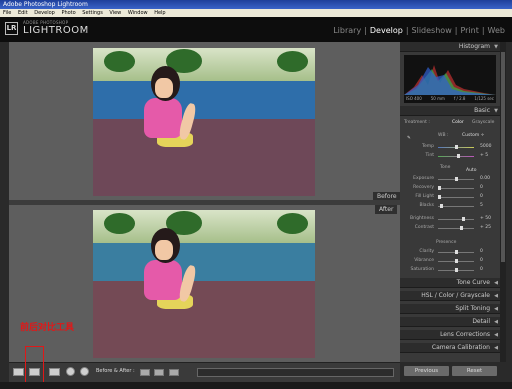 Image resolution: width=512 pixels, height=389 pixels. I want to click on hsl-header: HSL / Color / Grayscale ◀, so click(450, 296).